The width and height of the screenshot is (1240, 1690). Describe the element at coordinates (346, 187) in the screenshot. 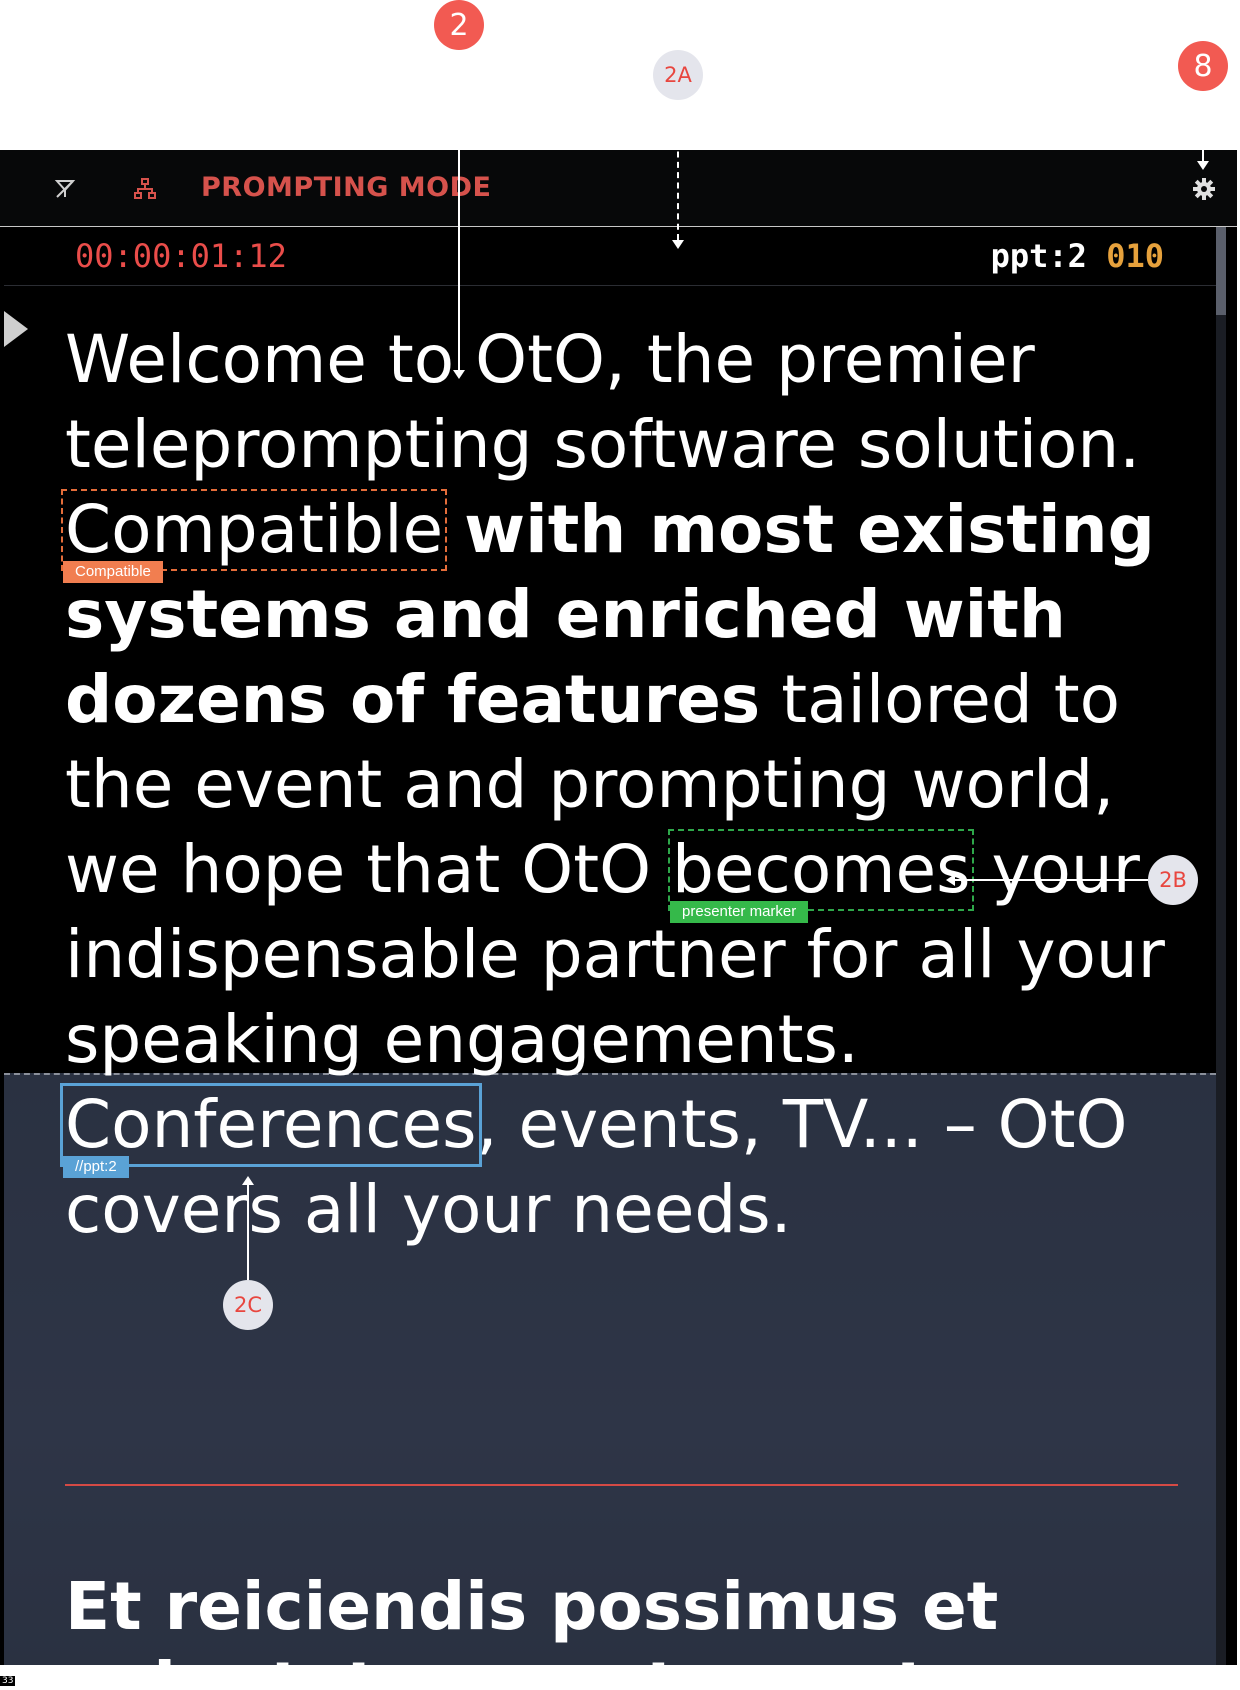

I see `mode-label: PROMPTING MODE` at that location.